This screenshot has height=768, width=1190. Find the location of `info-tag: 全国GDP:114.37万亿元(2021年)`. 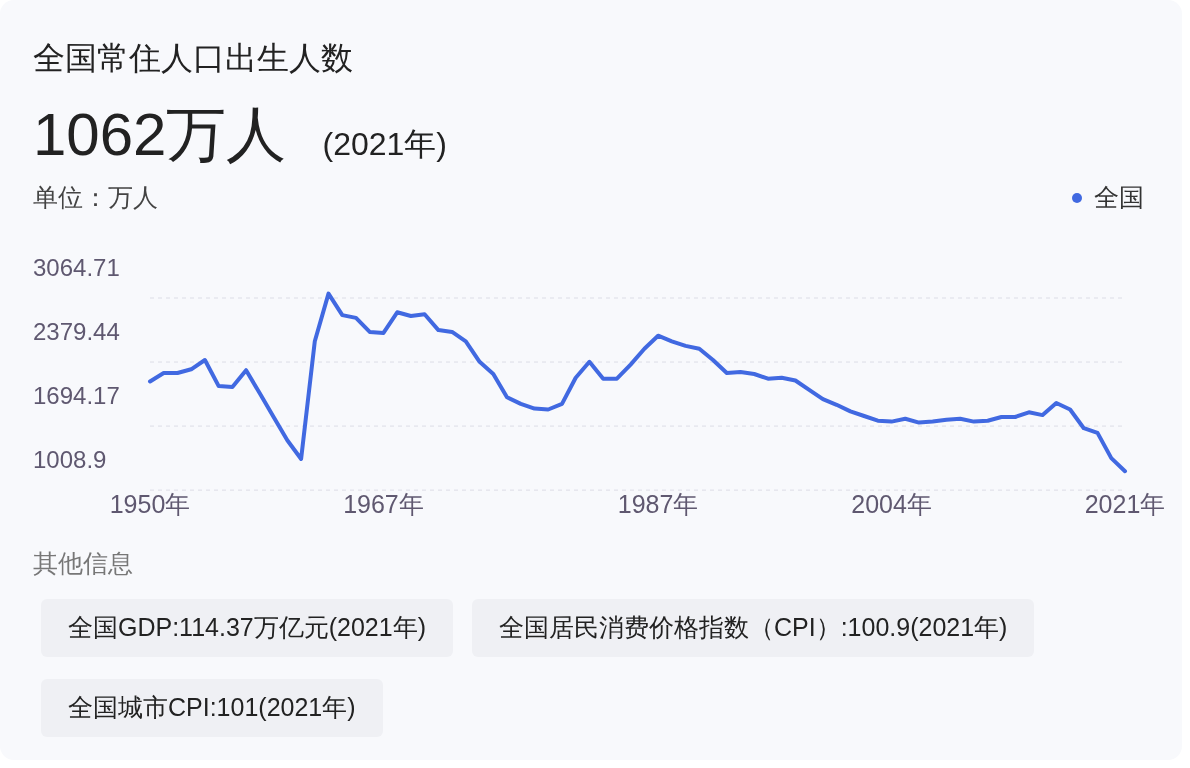

info-tag: 全国GDP:114.37万亿元(2021年) is located at coordinates (247, 628).